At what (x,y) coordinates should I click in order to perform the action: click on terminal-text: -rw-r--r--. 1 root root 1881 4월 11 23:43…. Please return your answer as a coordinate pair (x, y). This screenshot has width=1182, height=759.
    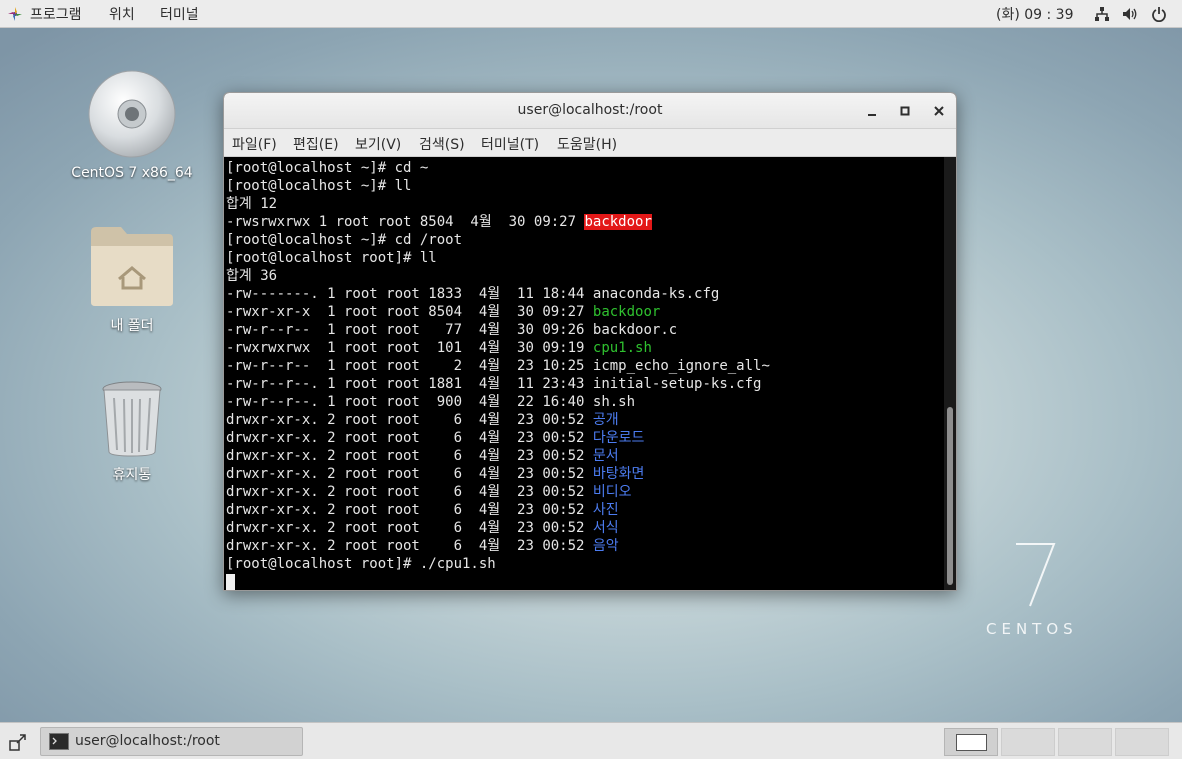
    Looking at the image, I should click on (494, 384).